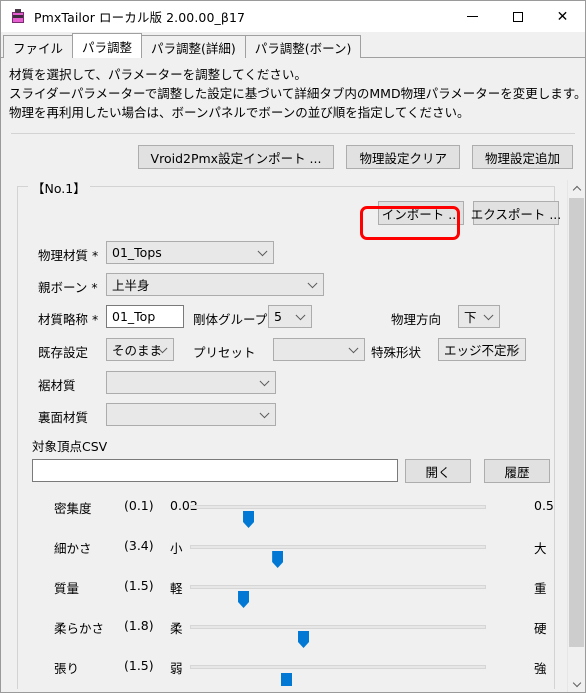  What do you see at coordinates (562, 16) in the screenshot?
I see `close-button: ✕` at bounding box center [562, 16].